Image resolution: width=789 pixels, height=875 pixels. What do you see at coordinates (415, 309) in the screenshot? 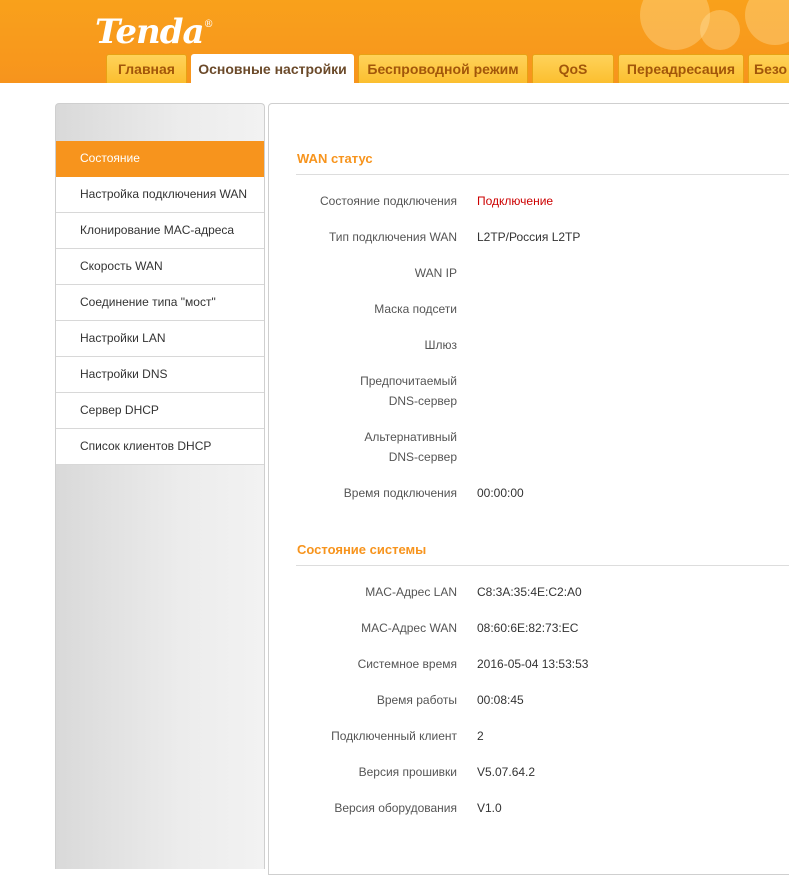
I see `subnet-mask-label: Маска подсети` at bounding box center [415, 309].